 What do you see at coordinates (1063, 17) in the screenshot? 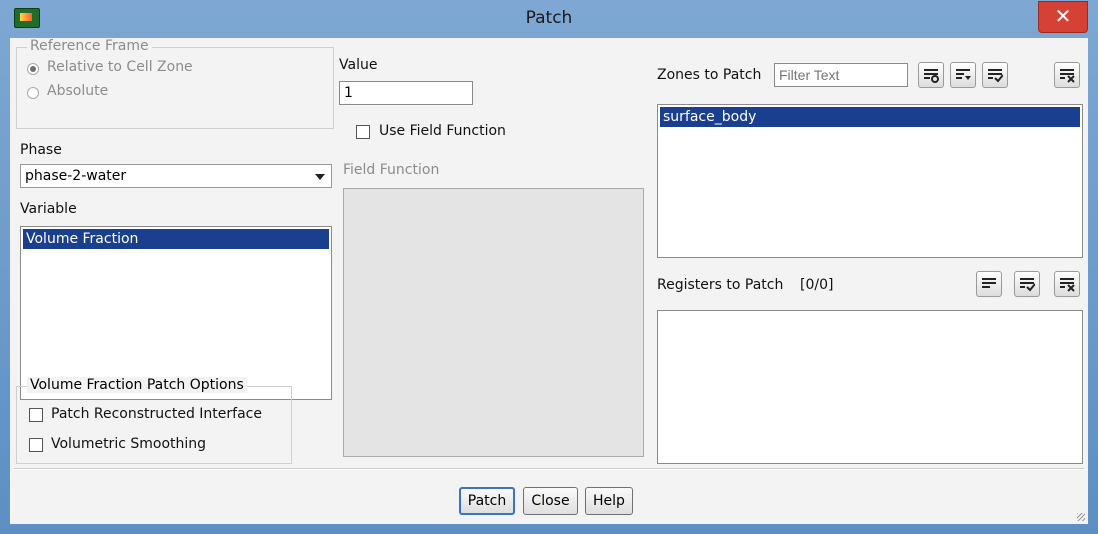
I see `close-window-button: ✕` at bounding box center [1063, 17].